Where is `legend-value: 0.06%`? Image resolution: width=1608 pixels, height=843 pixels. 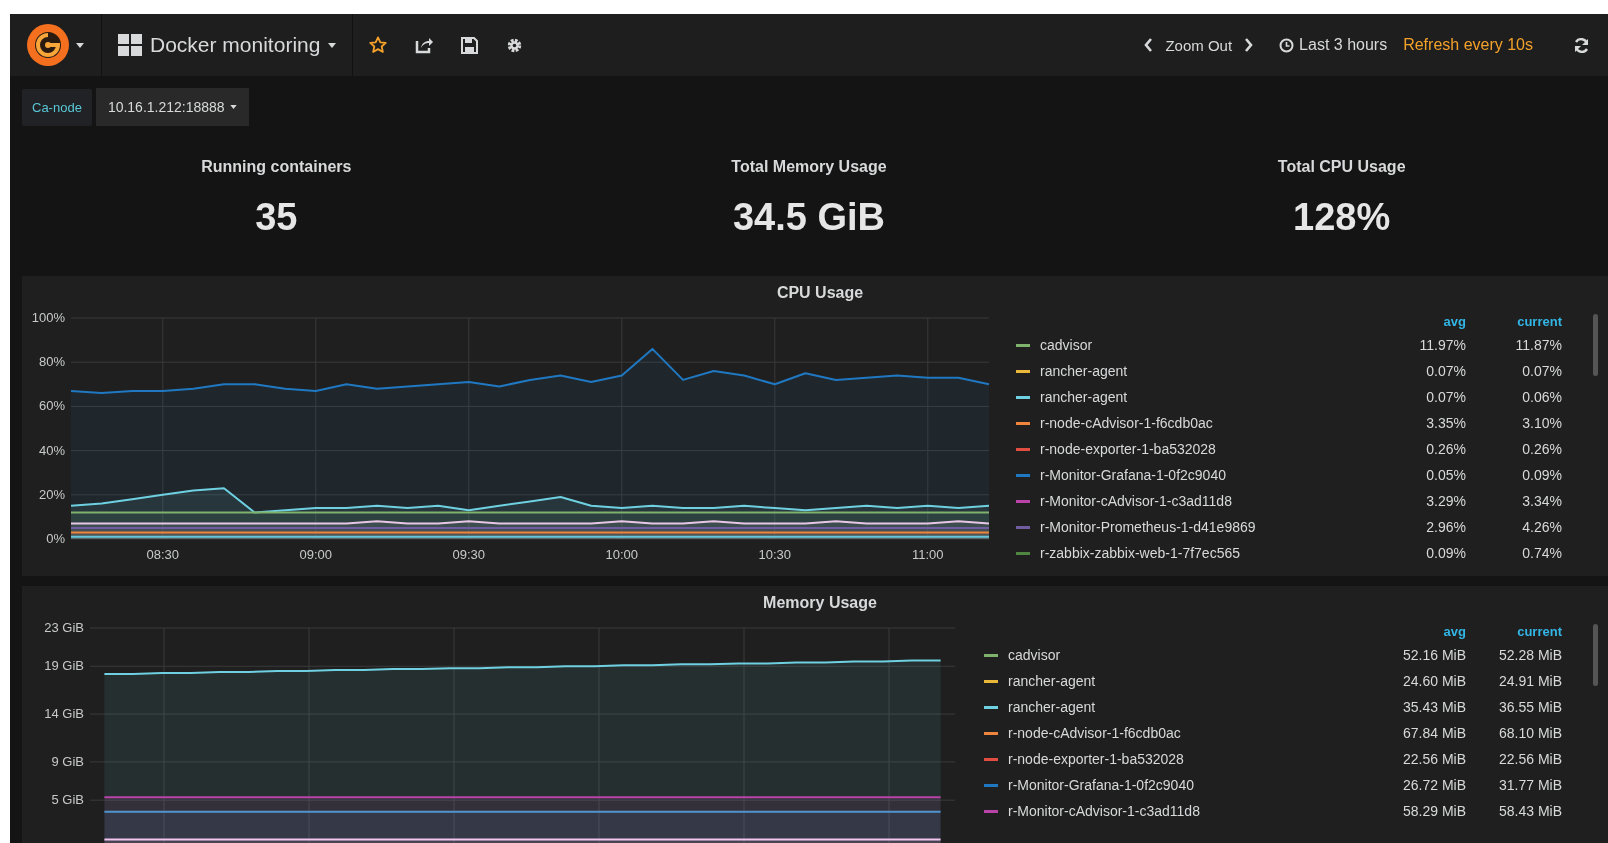
legend-value: 0.06% is located at coordinates (1541, 397).